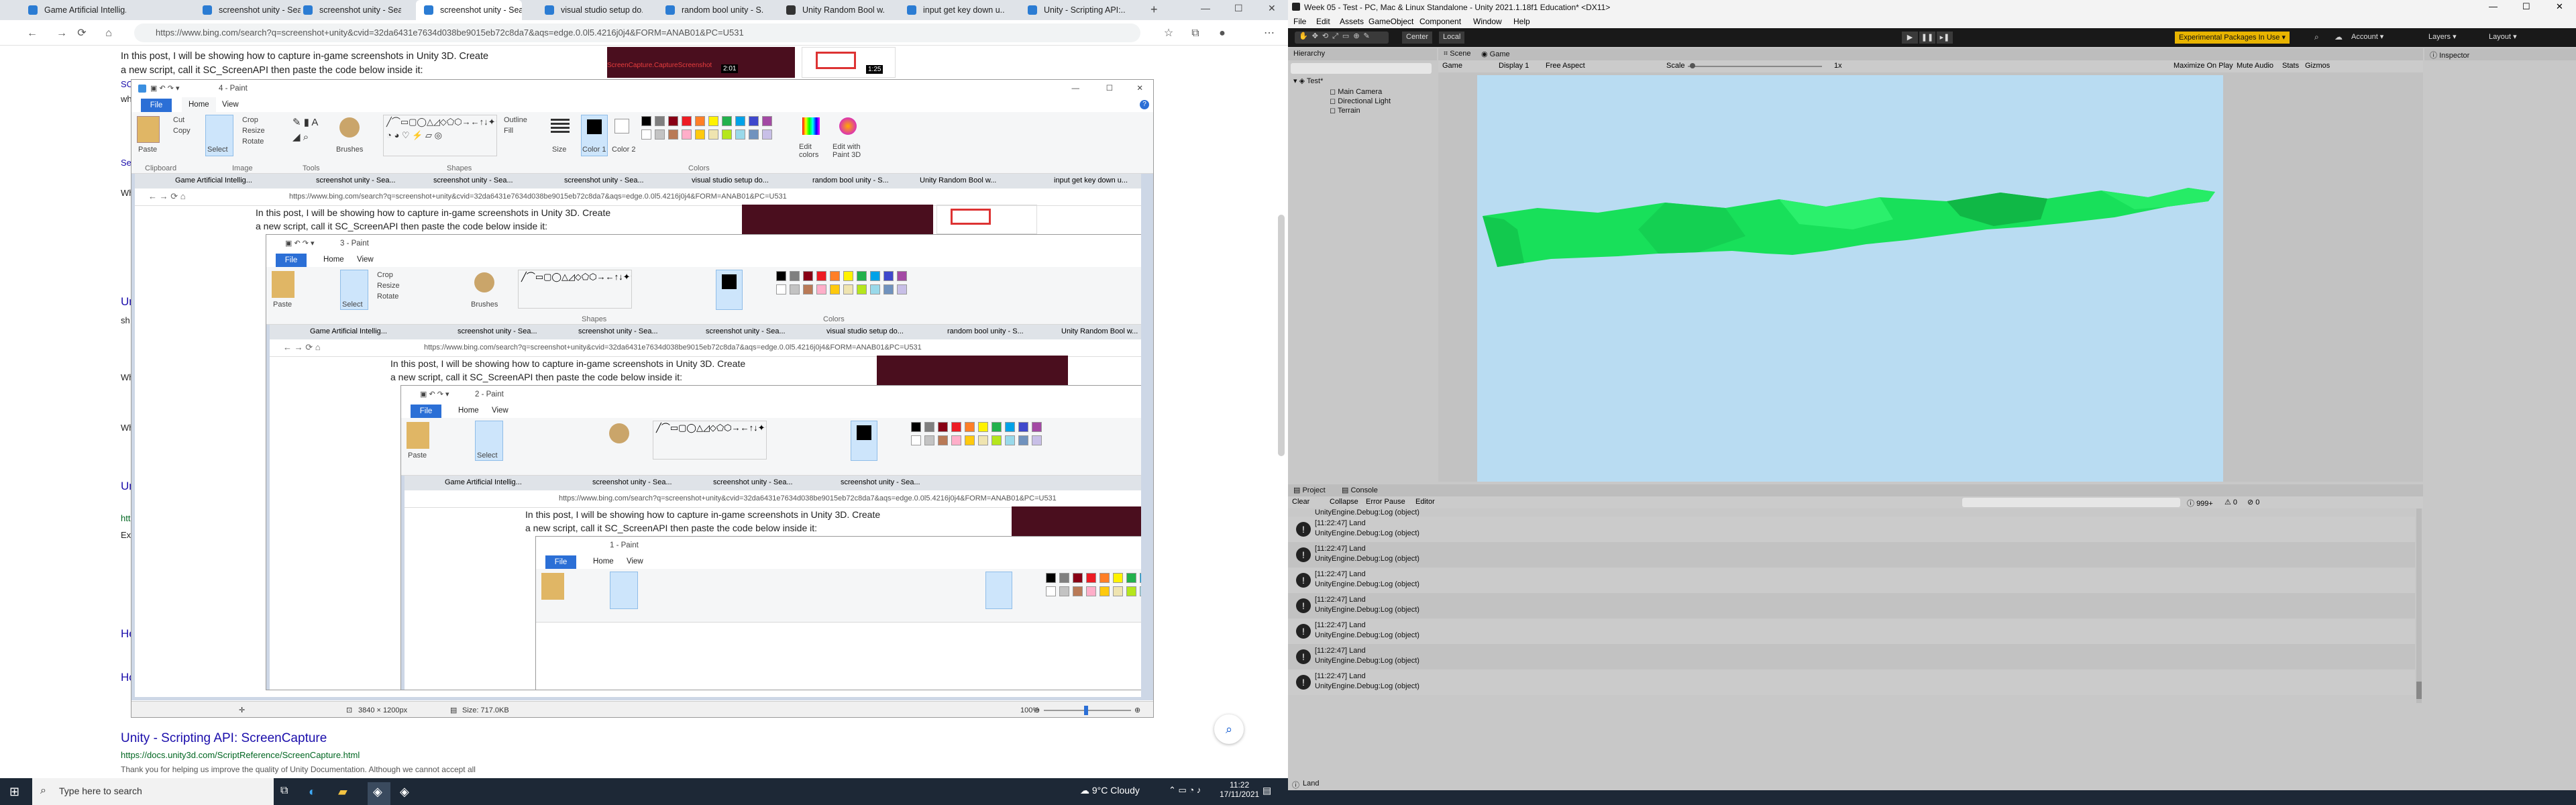 This screenshot has height=805, width=2576. Describe the element at coordinates (701, 62) in the screenshot. I see `video-thumbnail: ScreenCapture.CaptureScreenshot 2:01` at that location.